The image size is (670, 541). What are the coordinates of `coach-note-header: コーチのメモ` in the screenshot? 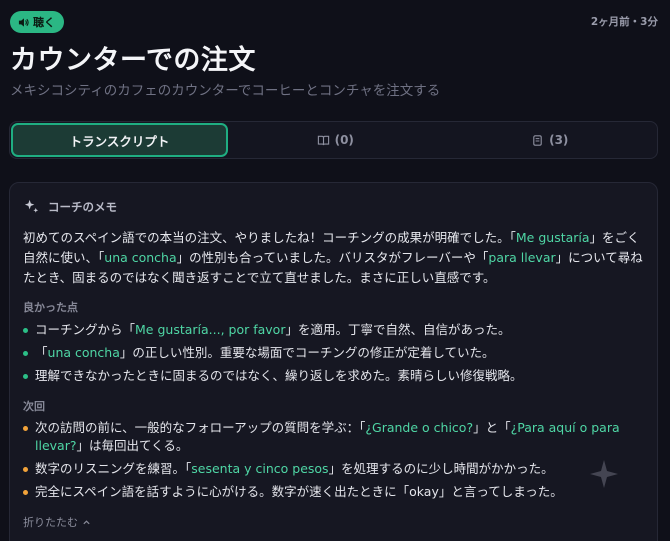 It's located at (70, 206).